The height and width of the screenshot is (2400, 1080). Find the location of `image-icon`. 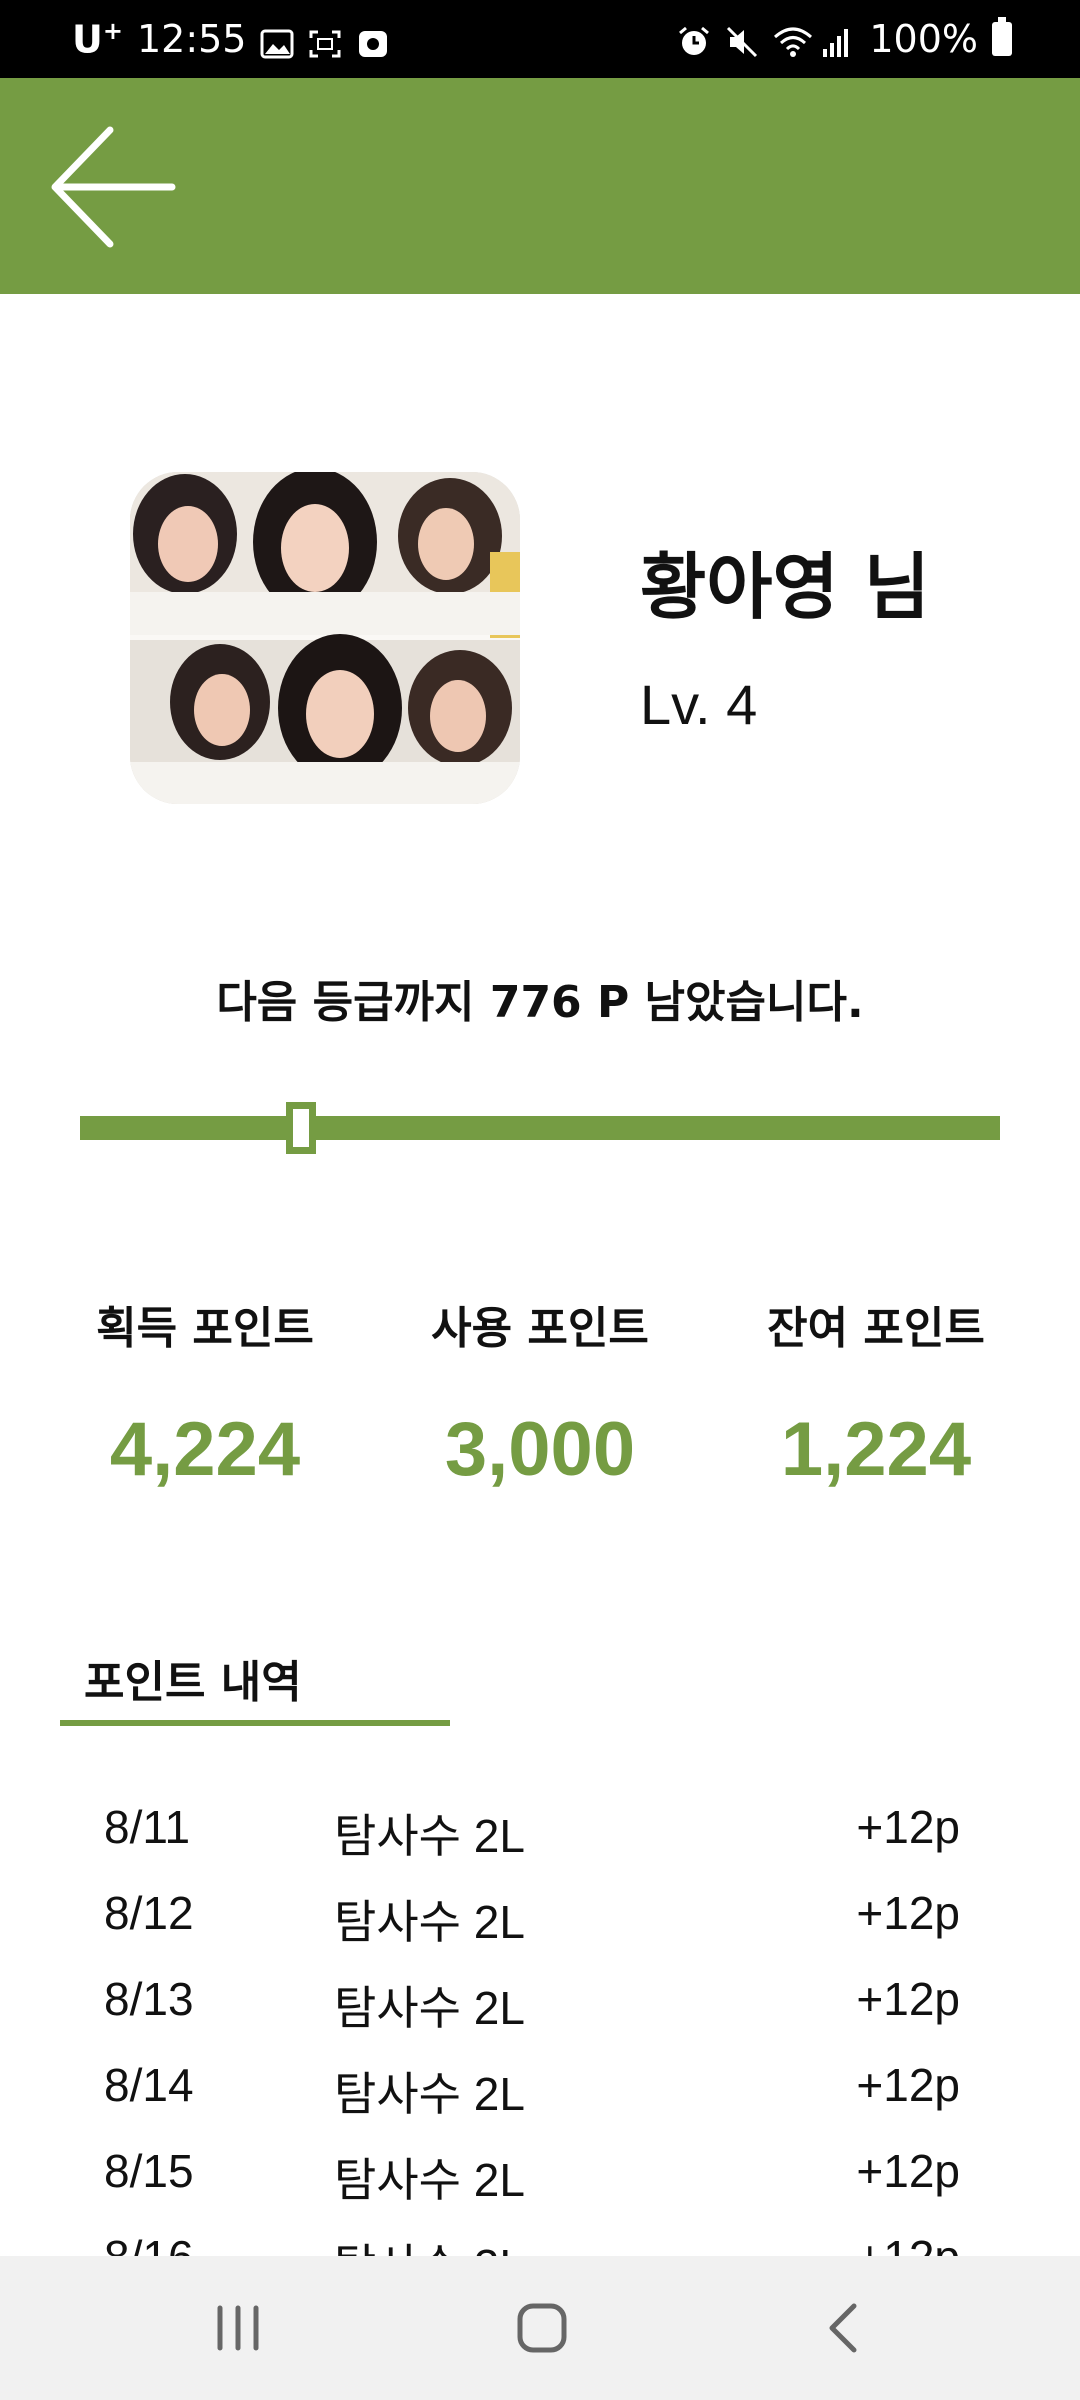

image-icon is located at coordinates (277, 41).